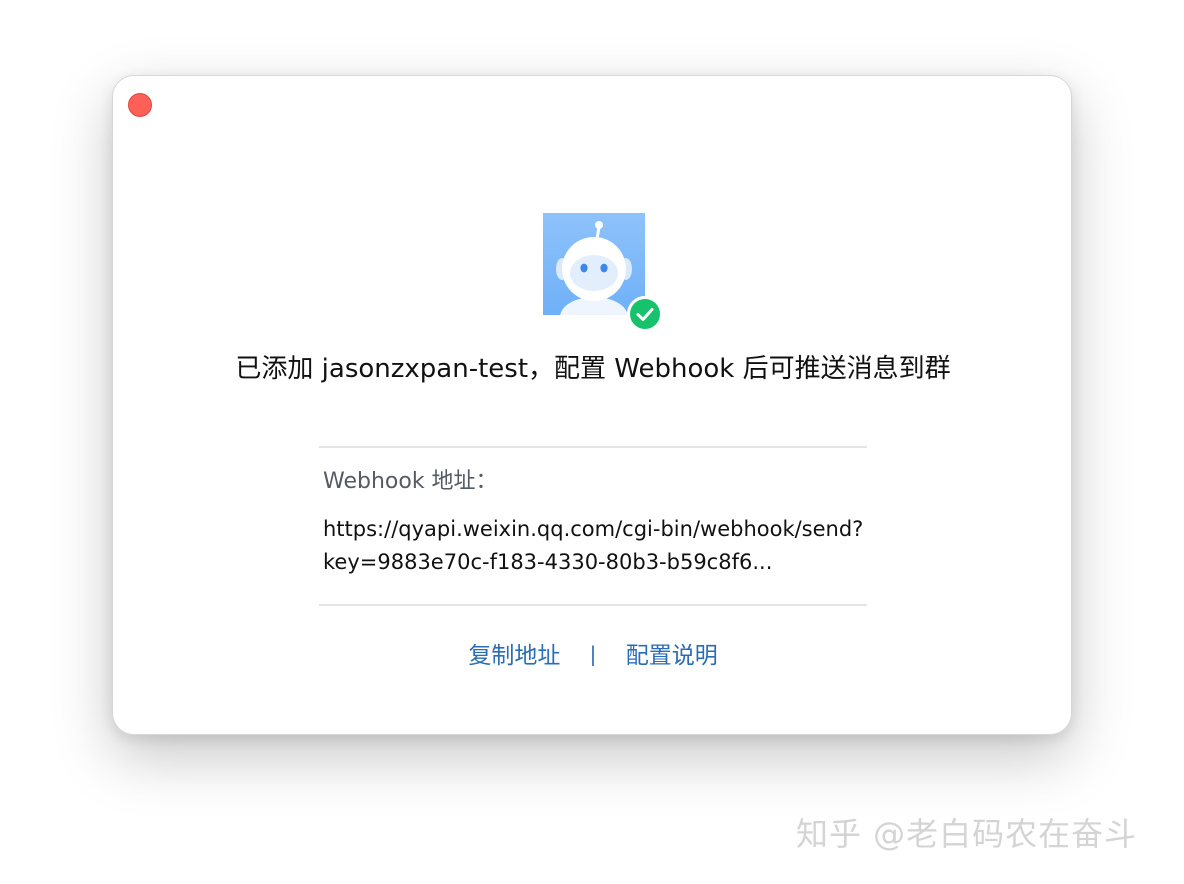 This screenshot has width=1184, height=884. I want to click on watermark: 知乎 @老白码农在奋斗, so click(967, 834).